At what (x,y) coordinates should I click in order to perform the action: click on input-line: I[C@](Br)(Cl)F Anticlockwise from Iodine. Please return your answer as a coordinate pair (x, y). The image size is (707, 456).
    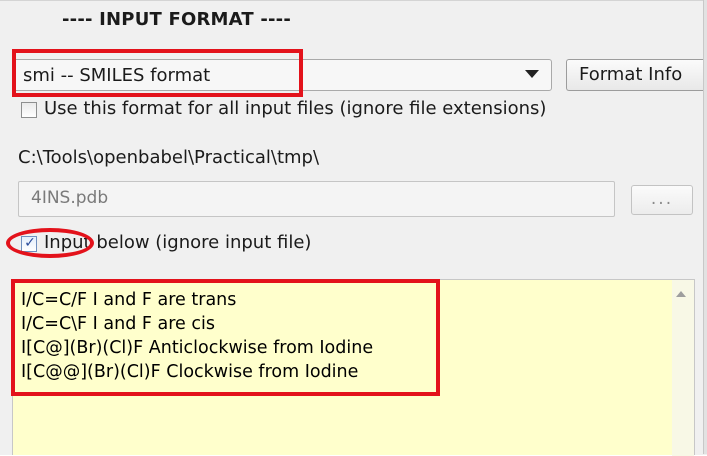
    Looking at the image, I should click on (197, 348).